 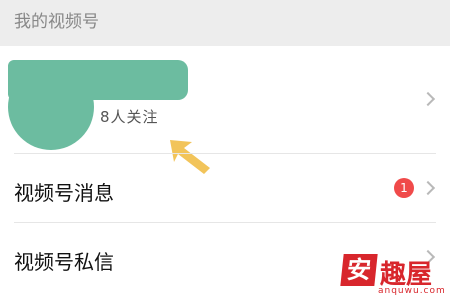 I want to click on profile-avatar-redaction, so click(x=98, y=105).